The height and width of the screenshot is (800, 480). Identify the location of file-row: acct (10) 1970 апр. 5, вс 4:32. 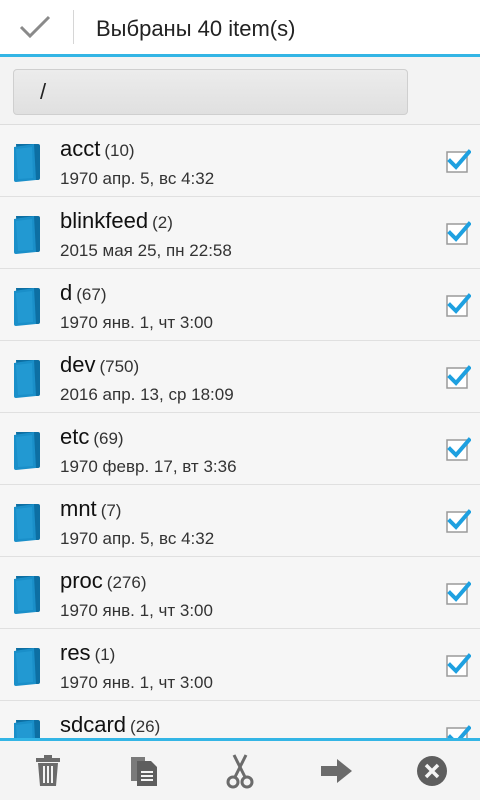
(240, 161).